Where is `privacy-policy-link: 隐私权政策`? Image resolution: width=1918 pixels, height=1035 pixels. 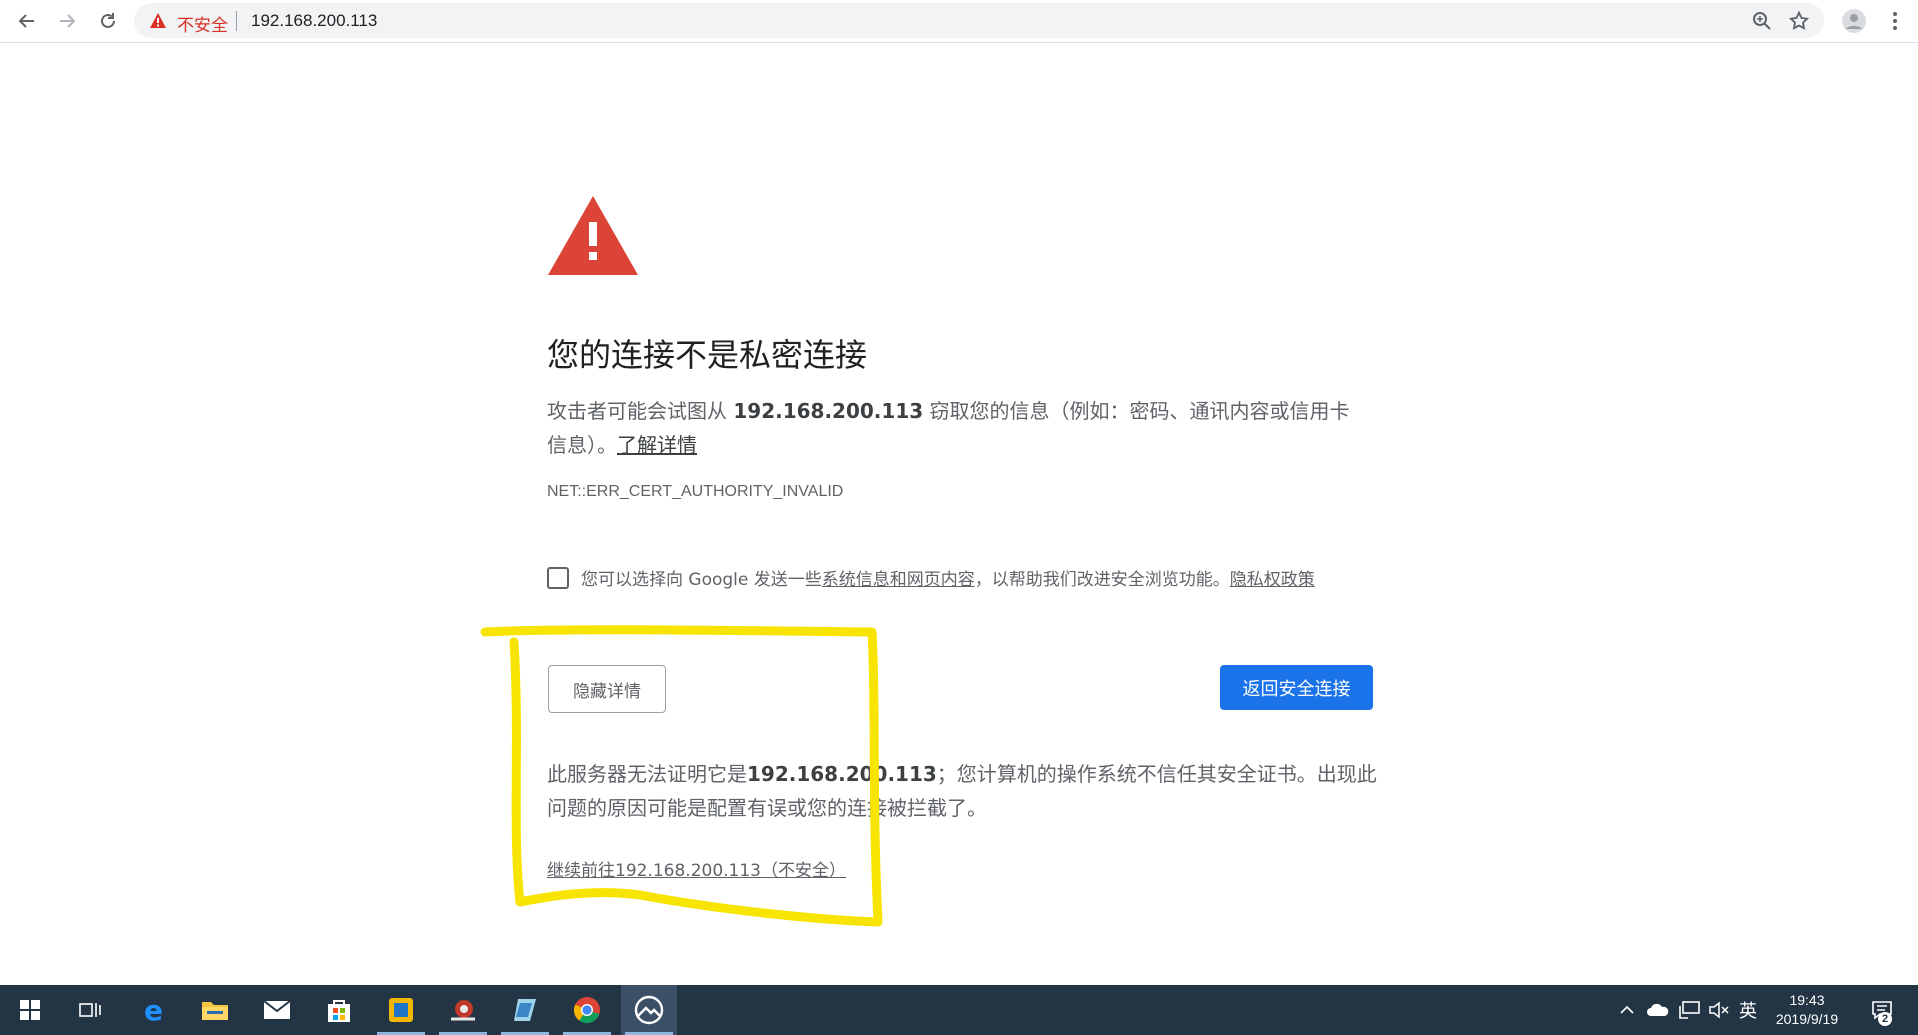
privacy-policy-link: 隐私权政策 is located at coordinates (1272, 577).